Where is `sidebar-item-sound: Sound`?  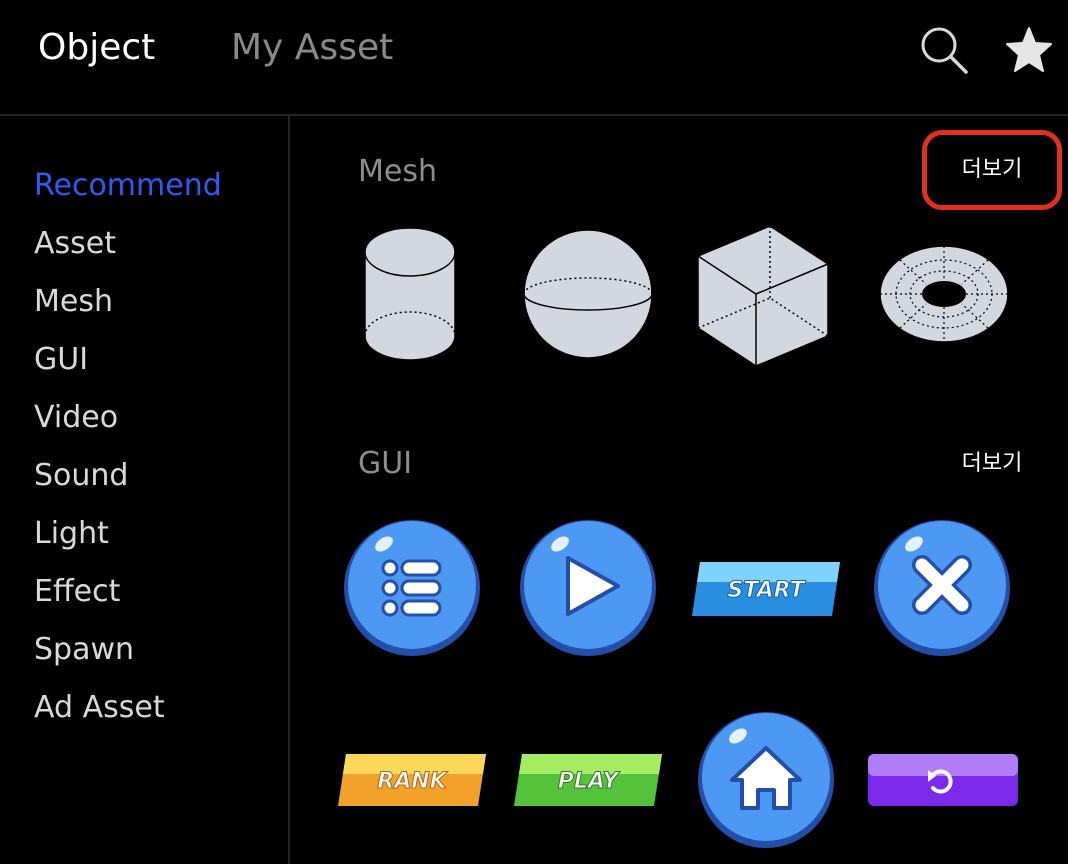 sidebar-item-sound: Sound is located at coordinates (81, 476).